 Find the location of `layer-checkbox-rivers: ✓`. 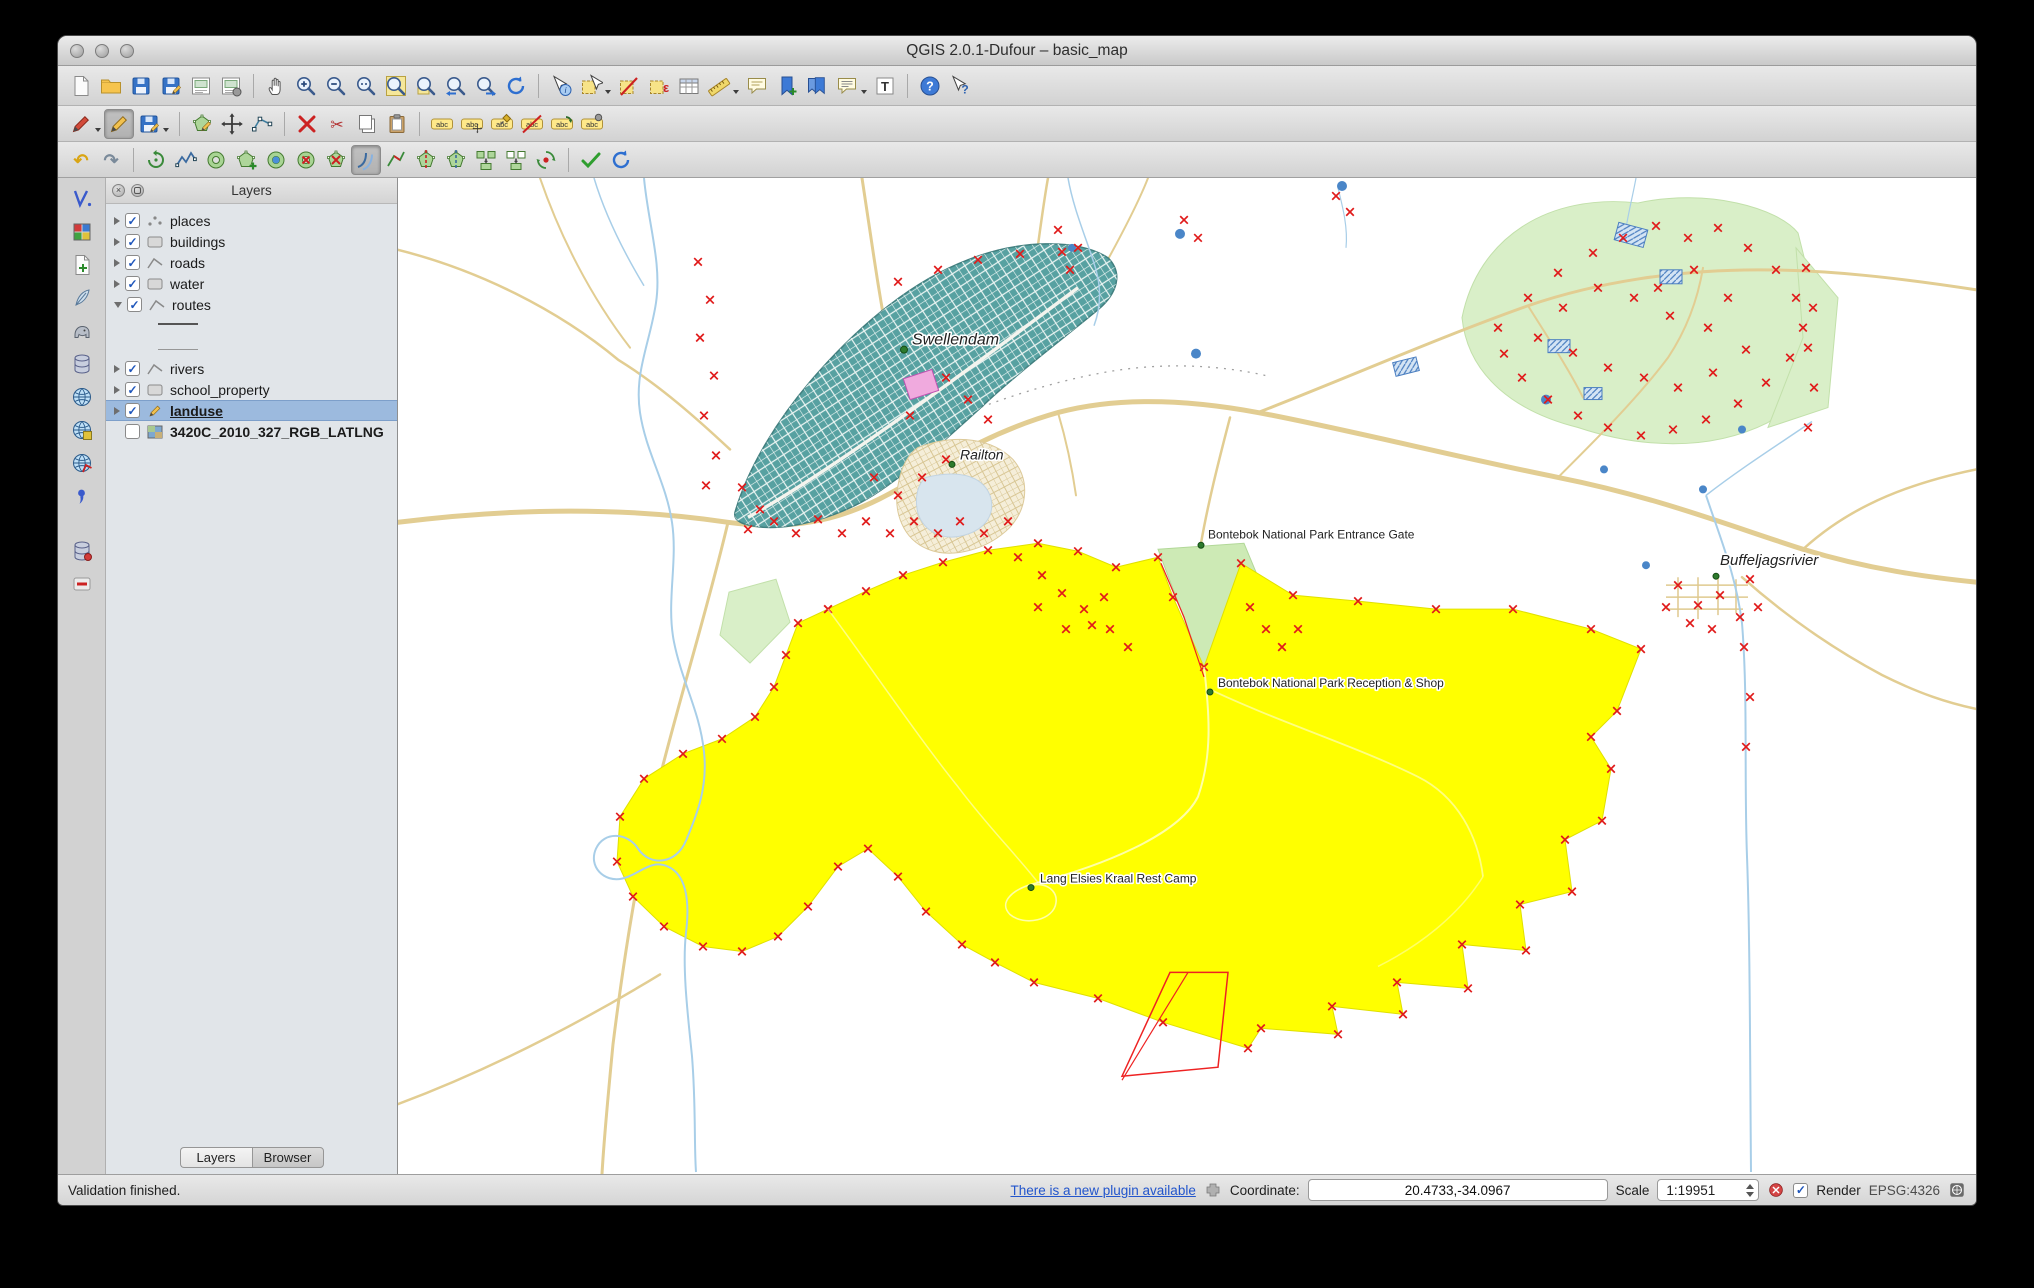

layer-checkbox-rivers: ✓ is located at coordinates (132, 368).